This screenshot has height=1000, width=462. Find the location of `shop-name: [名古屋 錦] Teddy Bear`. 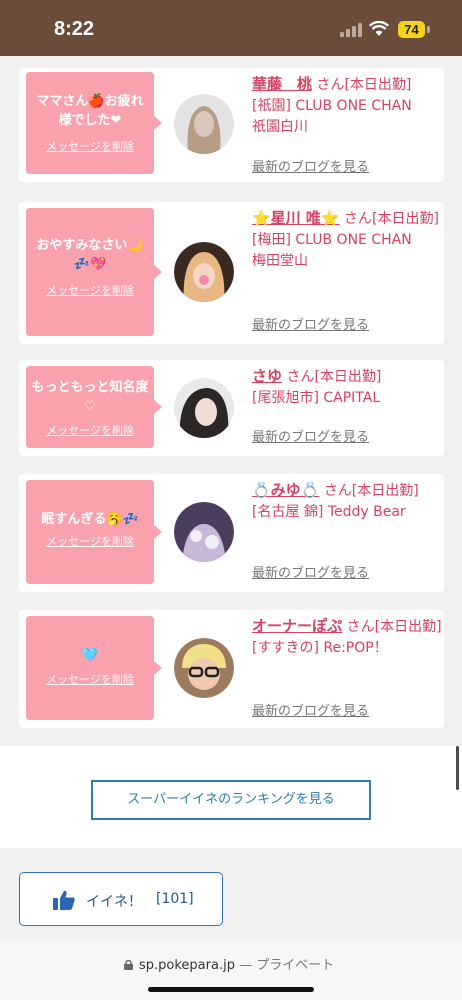

shop-name: [名古屋 錦] Teddy Bear is located at coordinates (329, 512).